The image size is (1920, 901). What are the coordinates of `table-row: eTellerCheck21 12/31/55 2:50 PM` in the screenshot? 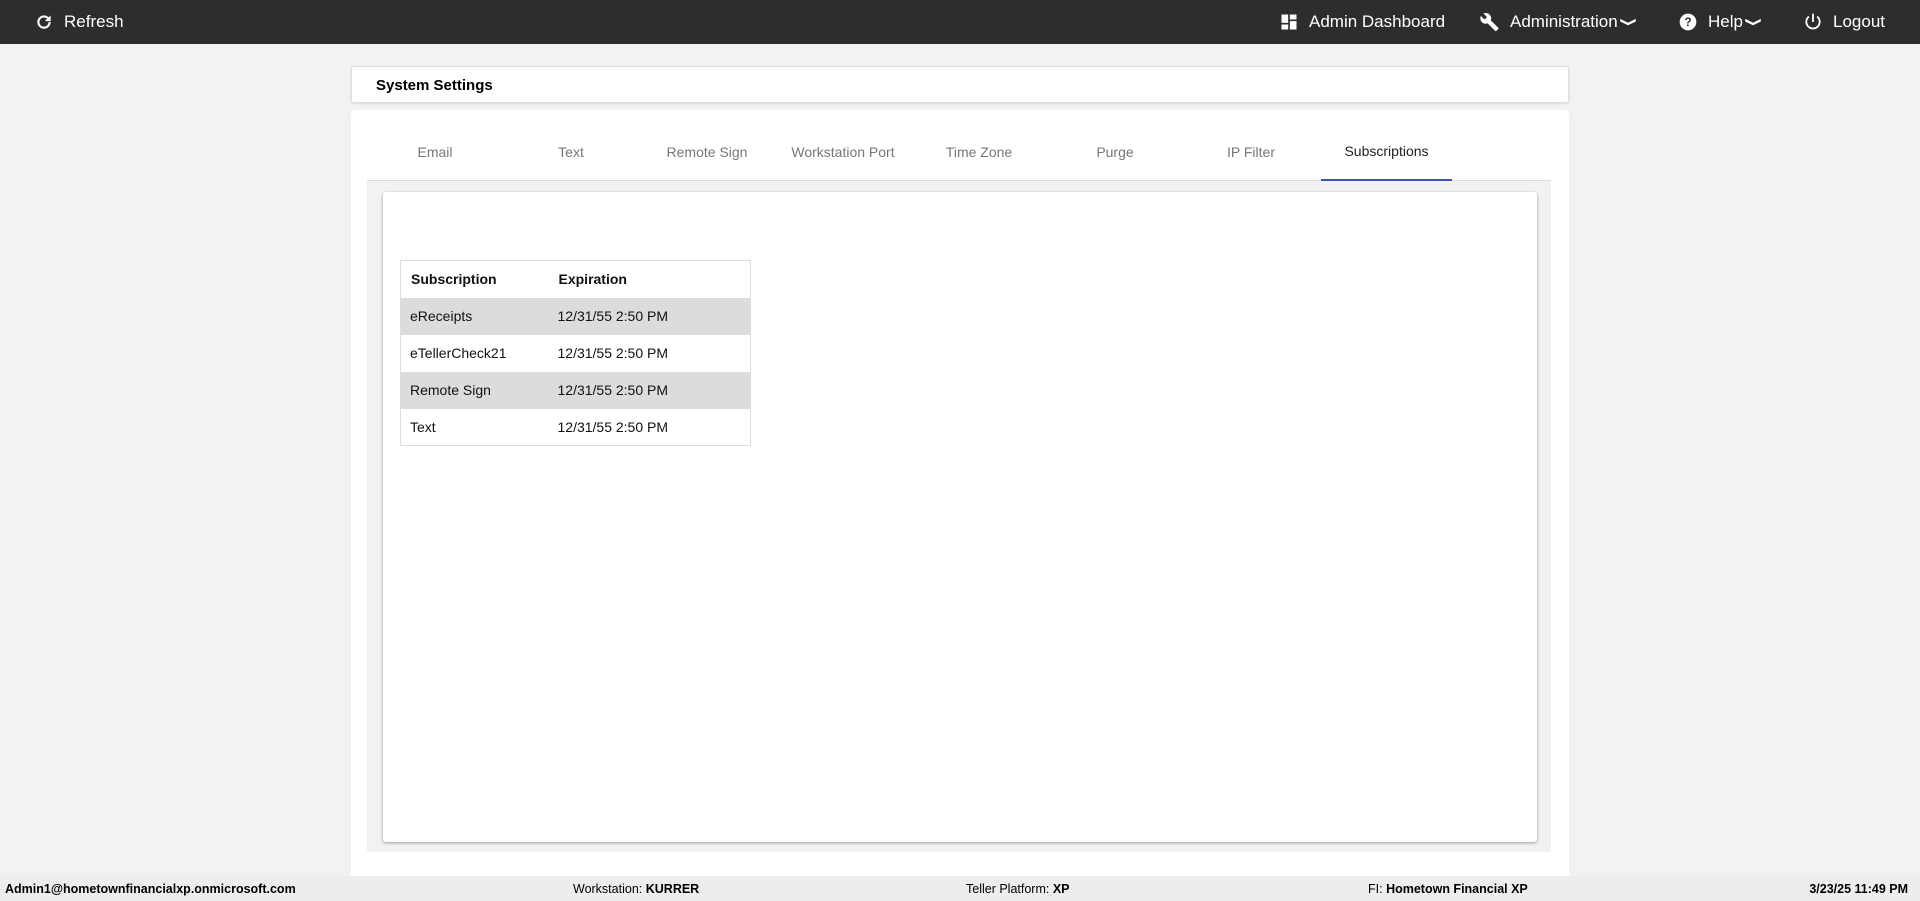 It's located at (576, 353).